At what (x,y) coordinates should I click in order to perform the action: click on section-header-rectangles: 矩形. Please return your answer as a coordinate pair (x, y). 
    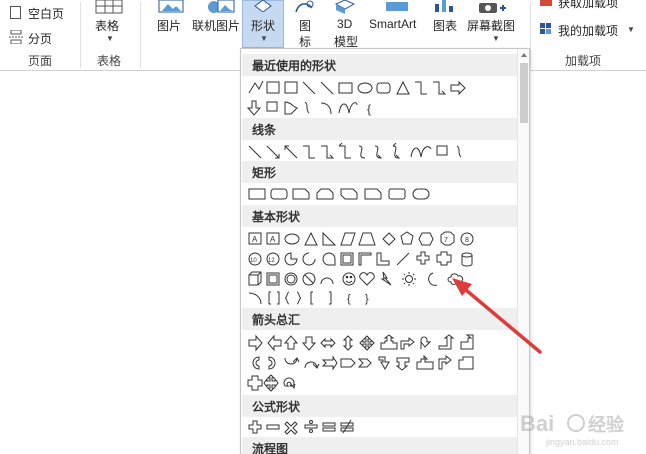
    Looking at the image, I should click on (385, 172).